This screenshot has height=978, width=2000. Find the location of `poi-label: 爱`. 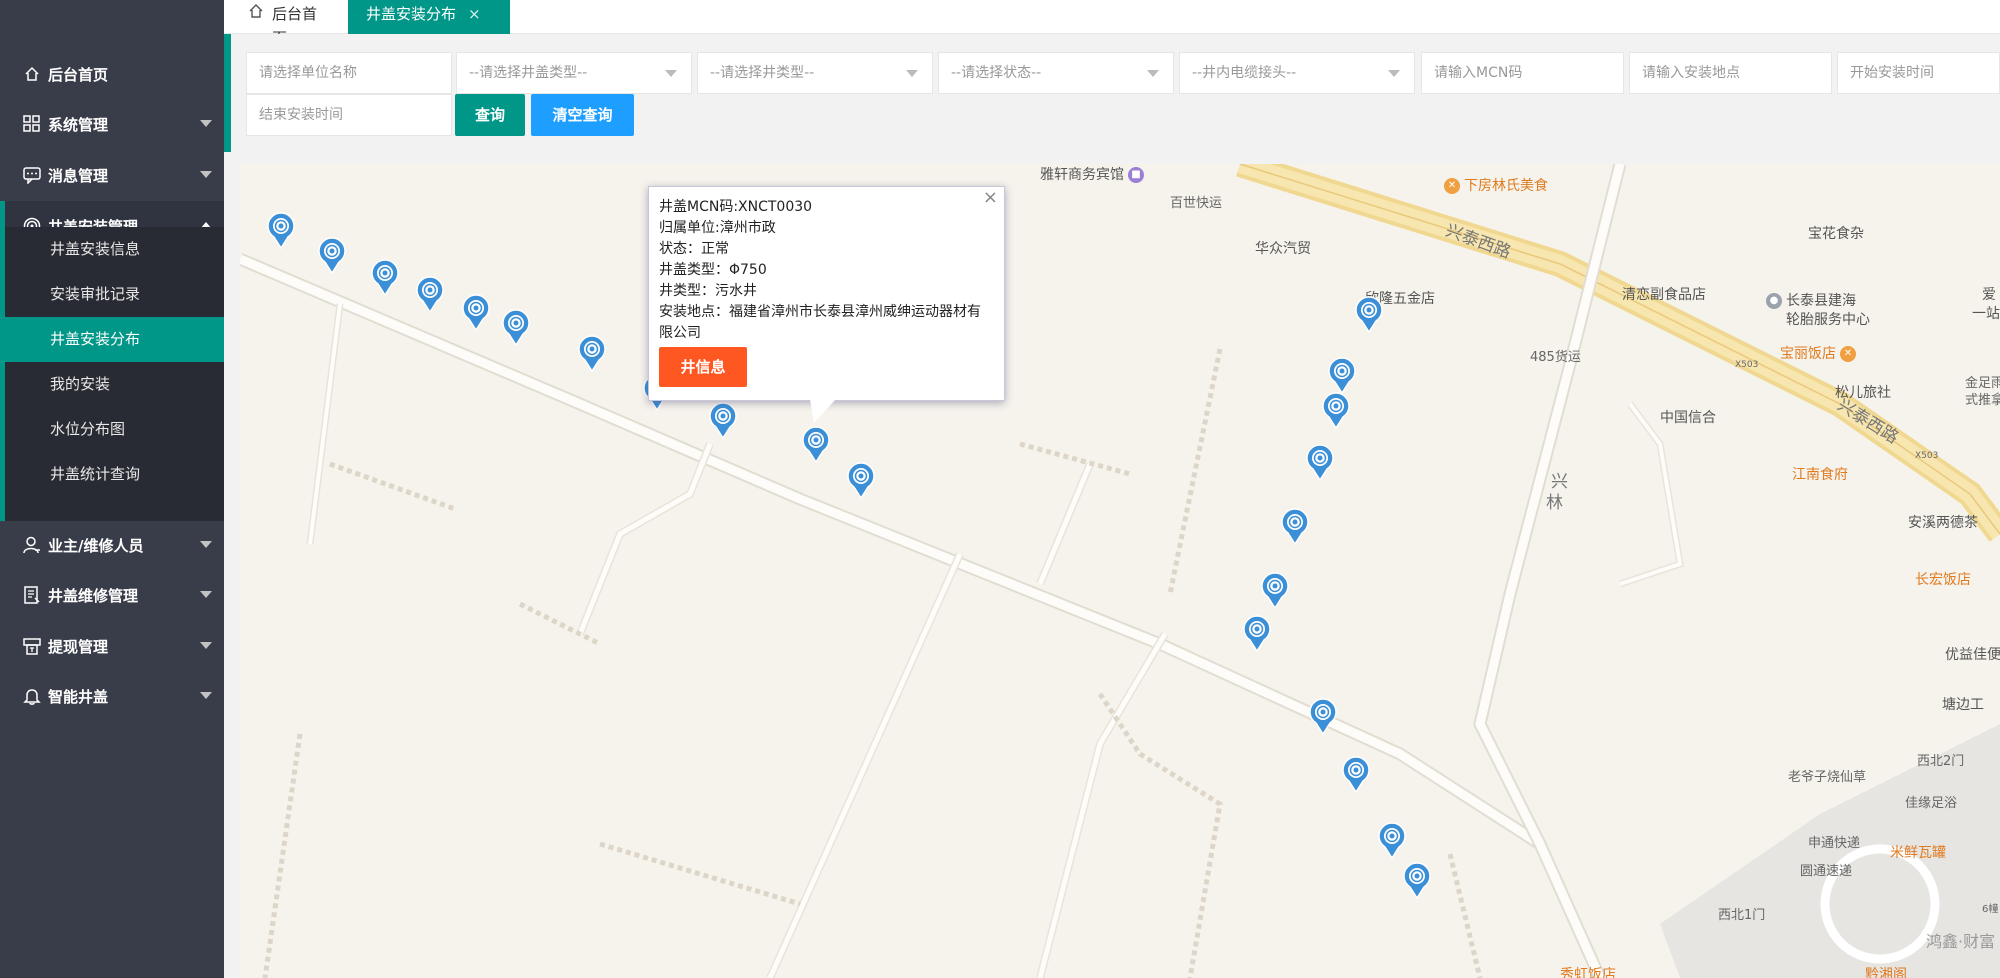

poi-label: 爱 is located at coordinates (1989, 295).